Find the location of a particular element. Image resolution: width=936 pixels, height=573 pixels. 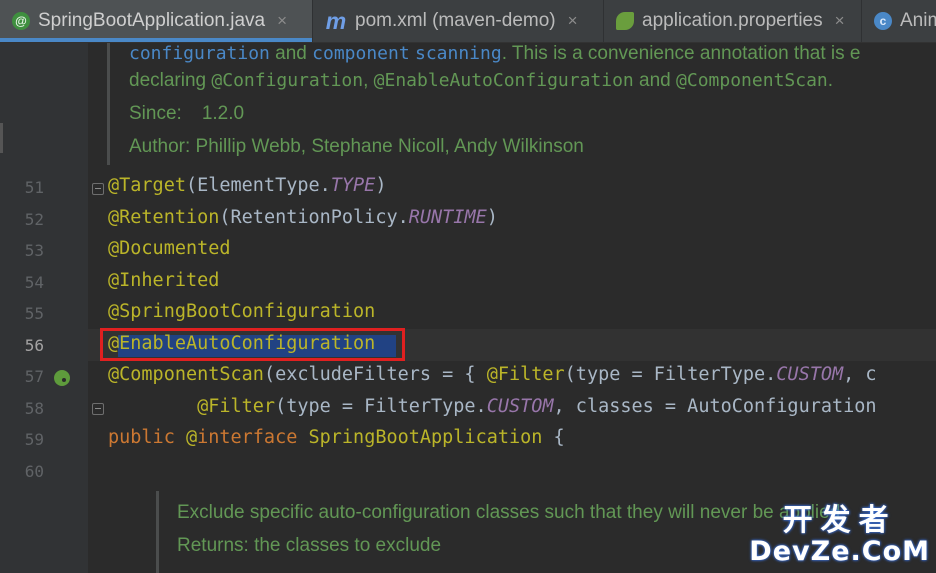

code-line-55: @SpringBootConfiguration is located at coordinates (242, 311).